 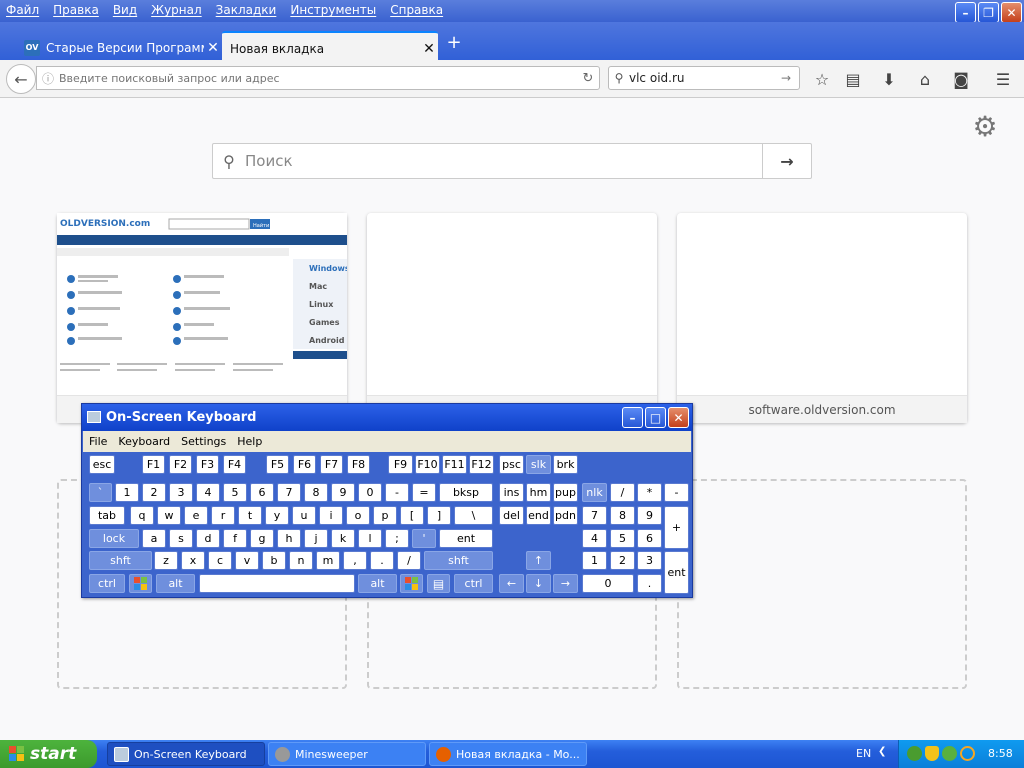 I want to click on key-f12: F12, so click(x=481, y=464).